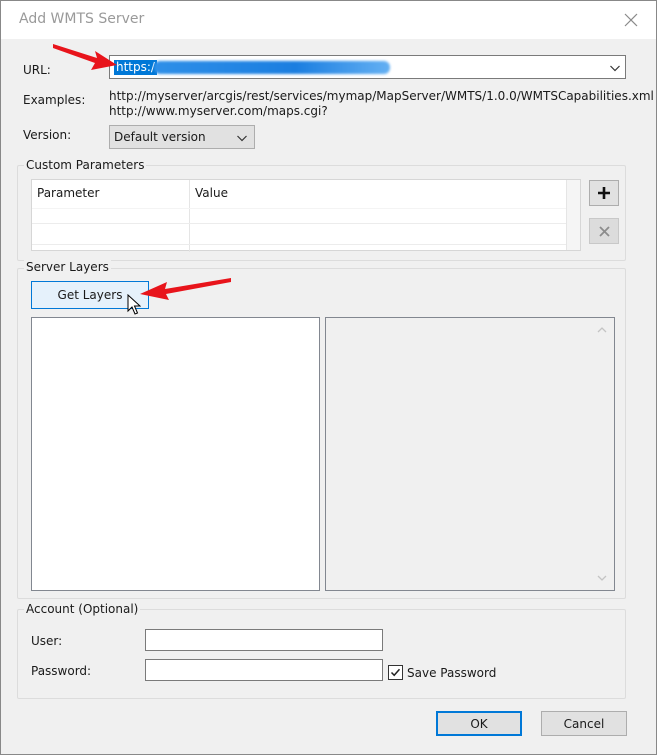  Describe the element at coordinates (65, 194) in the screenshot. I see `column-header-parameter: Parameter` at that location.